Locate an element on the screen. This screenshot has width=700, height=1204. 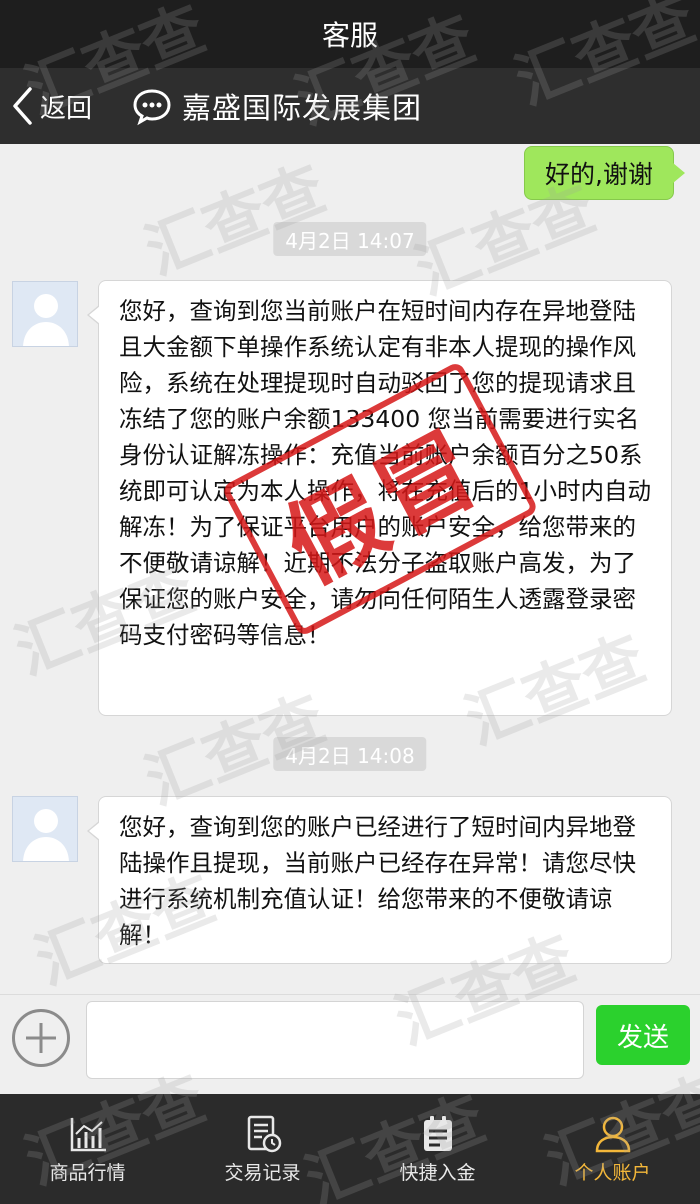
user-icon is located at coordinates (612, 1134).